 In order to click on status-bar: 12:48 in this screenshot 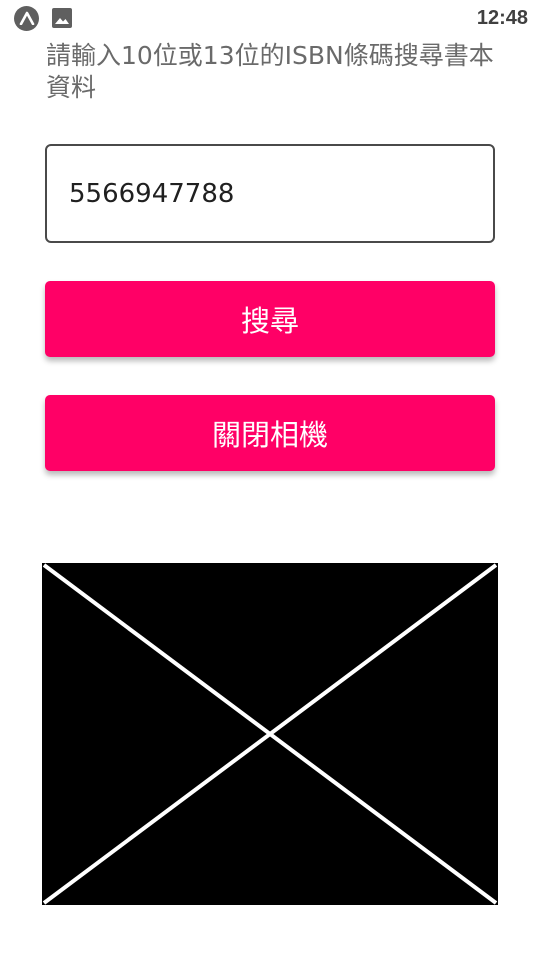, I will do `click(270, 18)`.